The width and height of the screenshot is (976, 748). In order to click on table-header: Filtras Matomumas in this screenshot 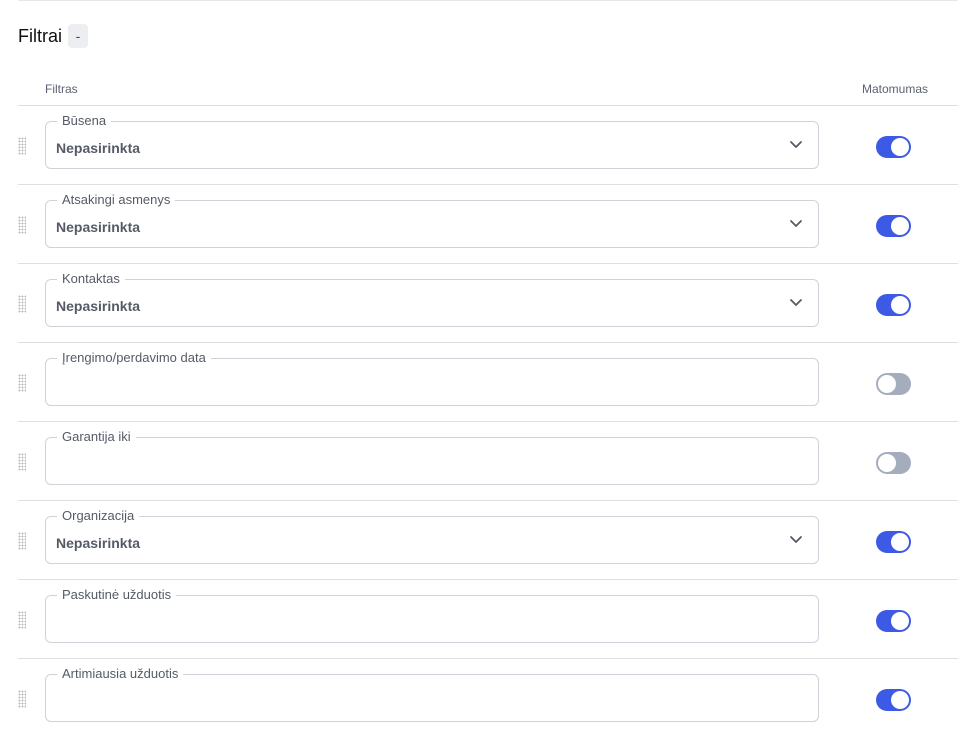, I will do `click(488, 90)`.